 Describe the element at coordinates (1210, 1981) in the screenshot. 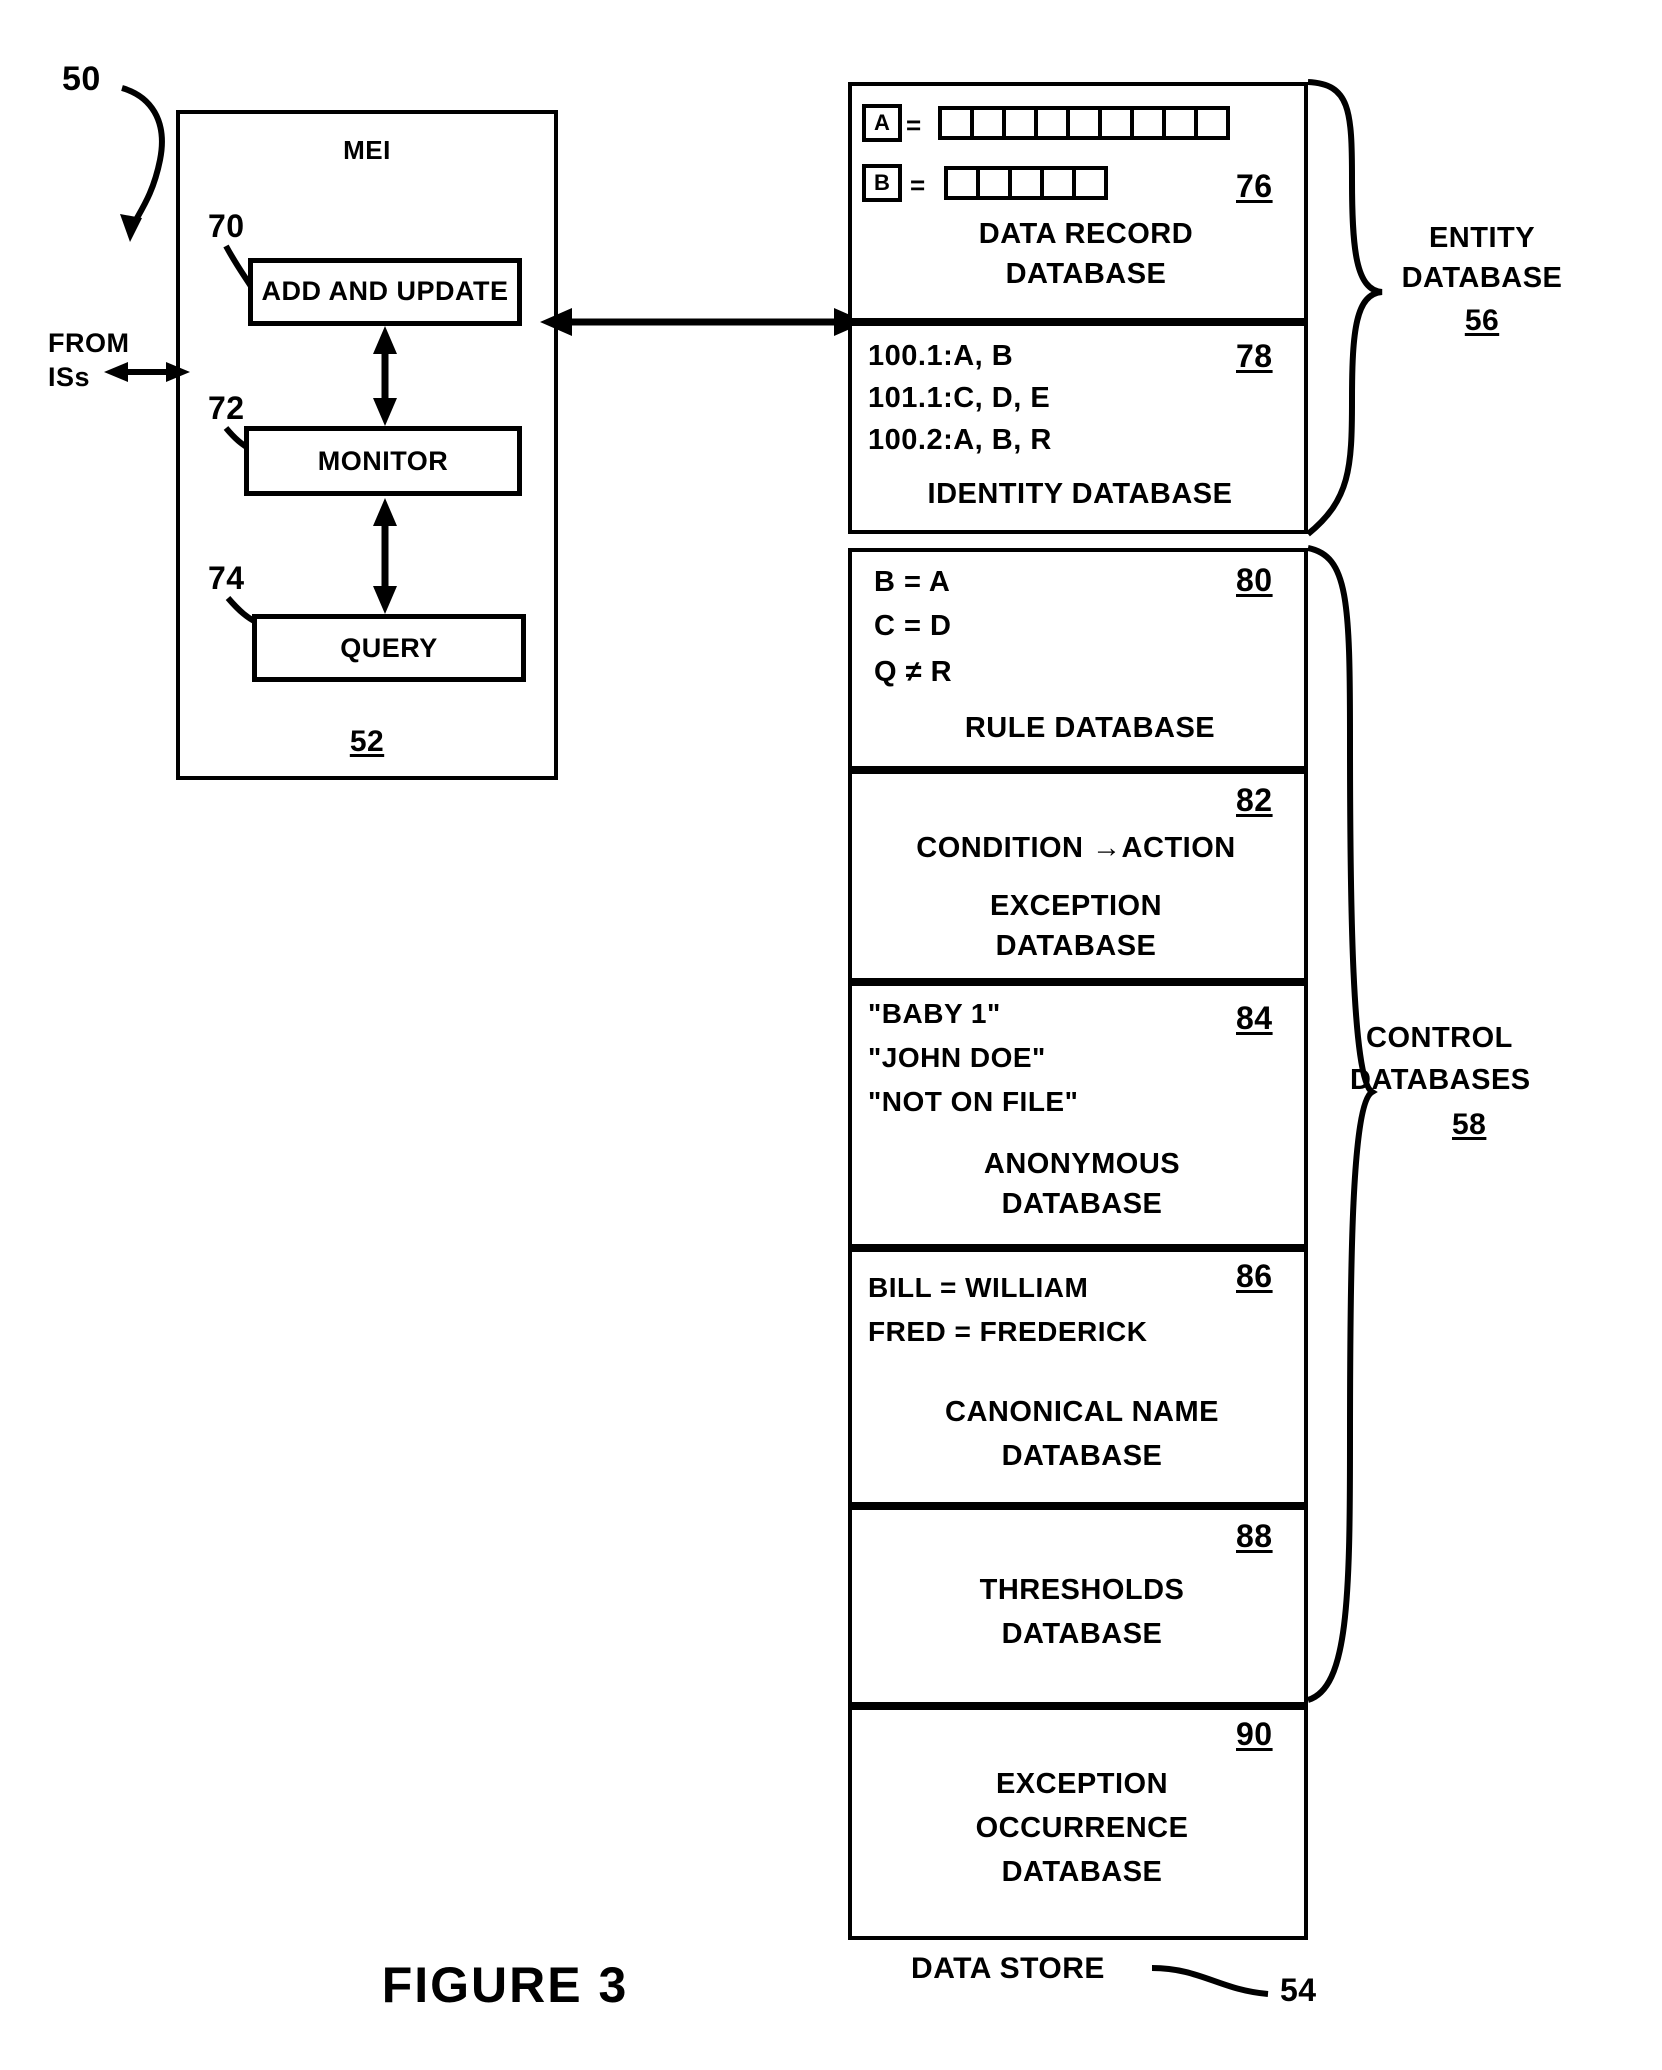

I see `data-store-leader` at that location.